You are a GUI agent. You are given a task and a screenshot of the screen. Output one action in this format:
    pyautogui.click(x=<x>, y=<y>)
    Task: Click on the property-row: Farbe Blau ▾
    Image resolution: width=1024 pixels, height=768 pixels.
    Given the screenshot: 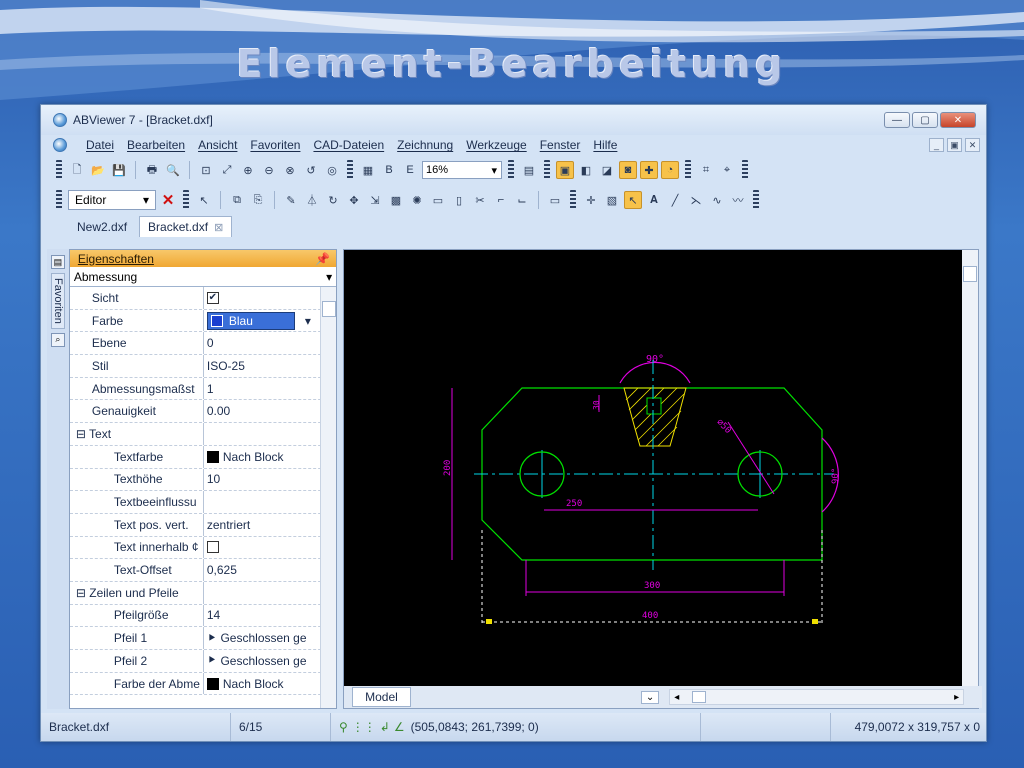 What is the action you would take?
    pyautogui.click(x=203, y=321)
    